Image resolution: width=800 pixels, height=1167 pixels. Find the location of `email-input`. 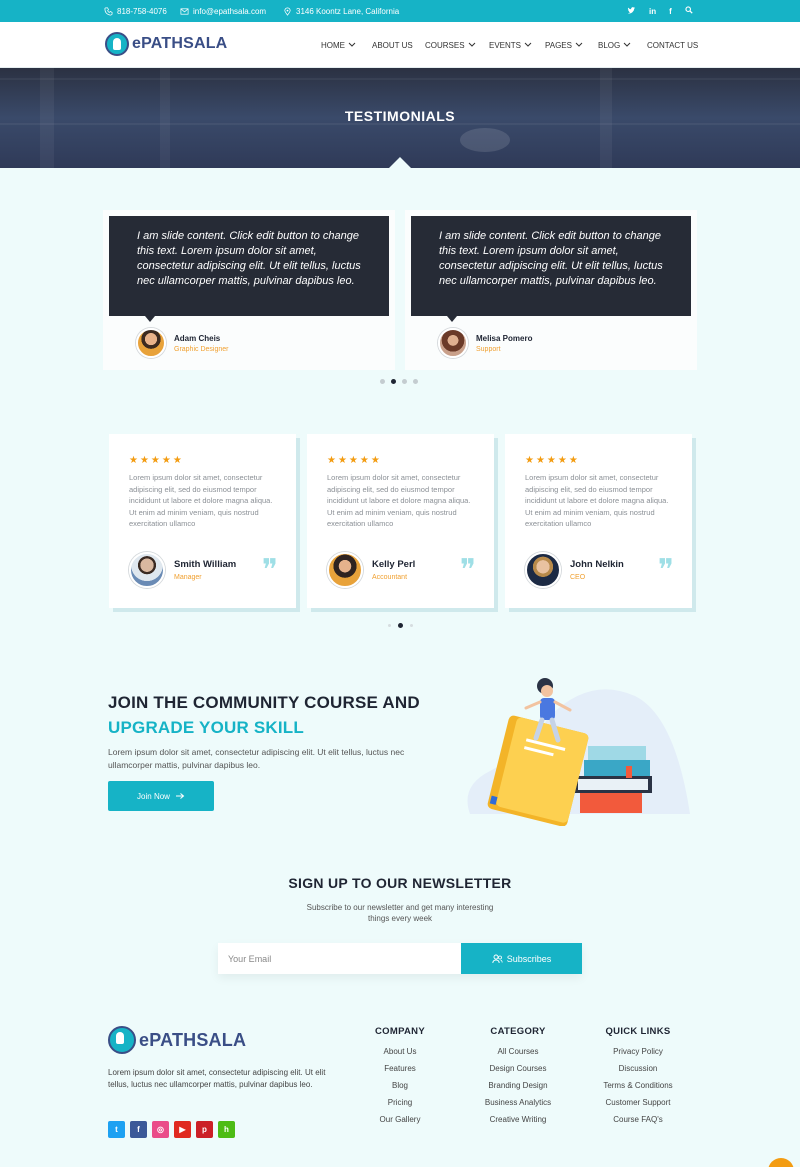

email-input is located at coordinates (339, 958).